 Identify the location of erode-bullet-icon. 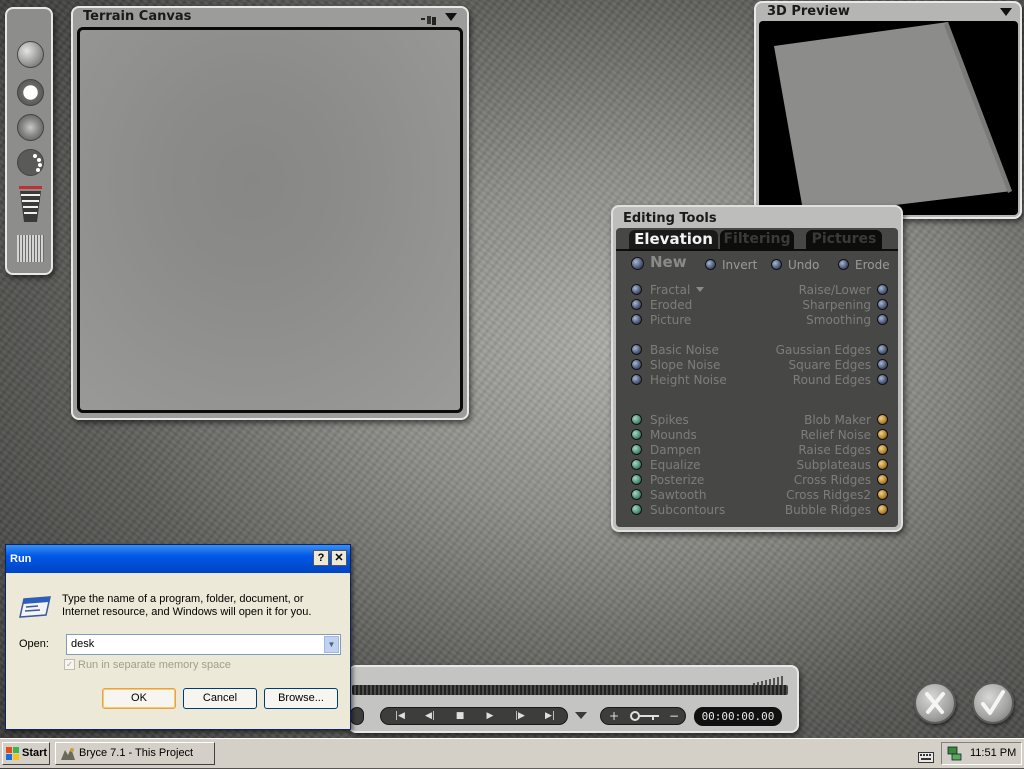
(843, 264).